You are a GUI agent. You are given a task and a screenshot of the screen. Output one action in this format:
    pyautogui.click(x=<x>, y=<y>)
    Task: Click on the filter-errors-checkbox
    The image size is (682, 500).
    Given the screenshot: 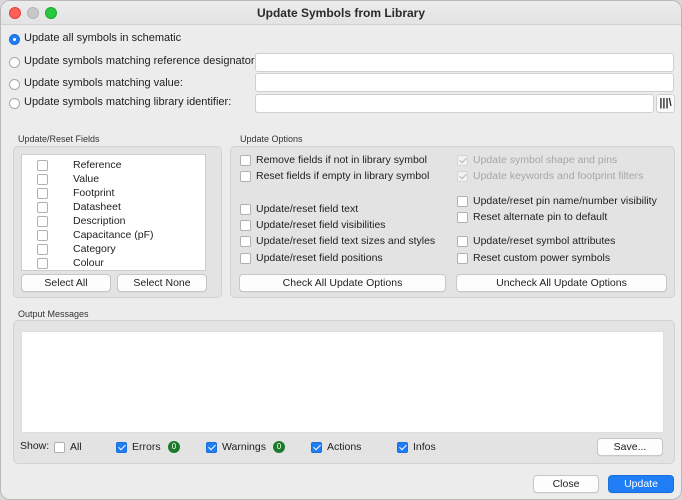 What is the action you would take?
    pyautogui.click(x=121, y=447)
    